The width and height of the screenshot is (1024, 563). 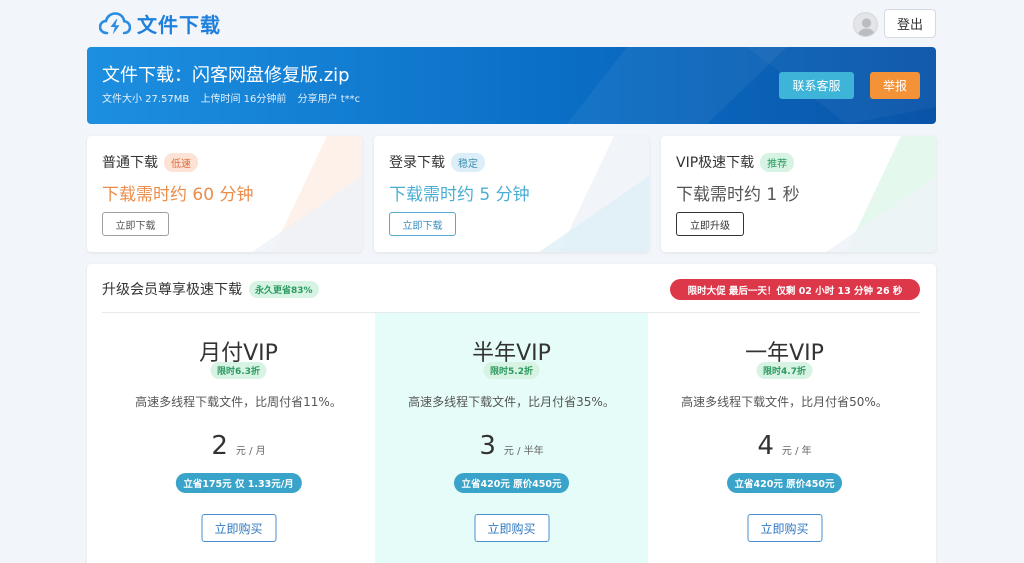 I want to click on contact-service-button: 联系客服, so click(x=816, y=85).